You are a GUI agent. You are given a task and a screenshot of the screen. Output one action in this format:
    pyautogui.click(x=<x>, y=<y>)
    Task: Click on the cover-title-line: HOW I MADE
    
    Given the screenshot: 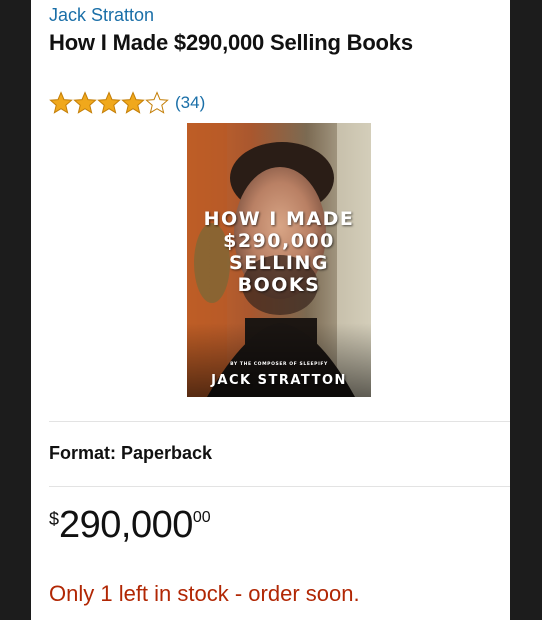 What is the action you would take?
    pyautogui.click(x=279, y=219)
    